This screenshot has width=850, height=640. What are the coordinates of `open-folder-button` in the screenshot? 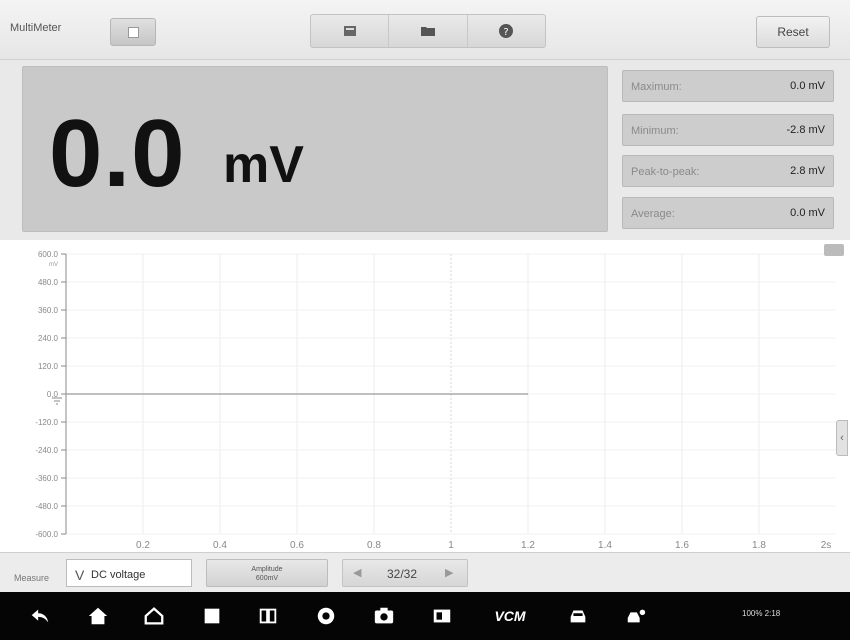 It's located at (428, 31).